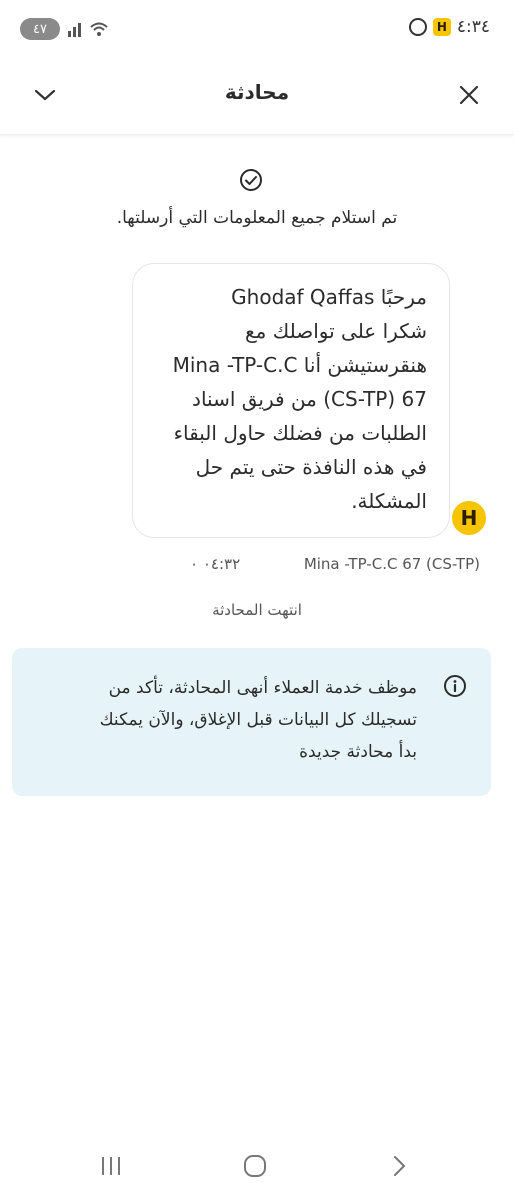 Image resolution: width=514 pixels, height=1200 pixels. Describe the element at coordinates (473, 27) in the screenshot. I see `status-time: ٤:٣٤` at that location.